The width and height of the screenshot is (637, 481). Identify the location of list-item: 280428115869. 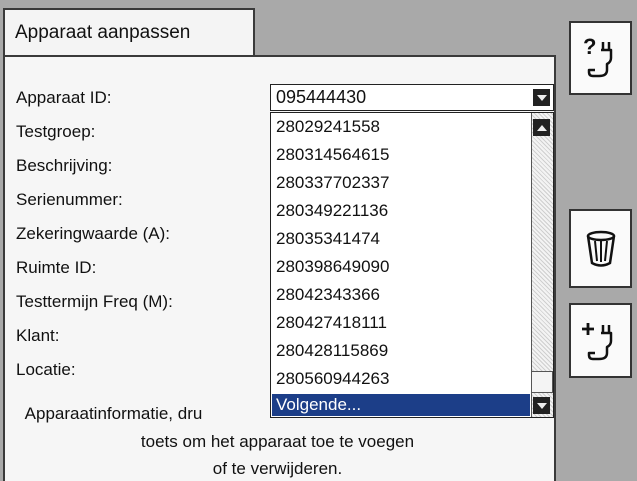
(332, 351).